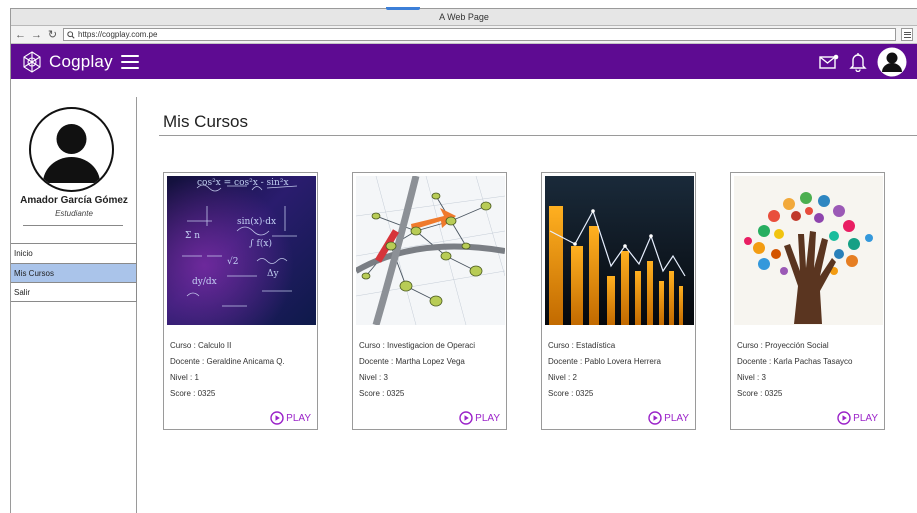 Image resolution: width=917 pixels, height=513 pixels. Describe the element at coordinates (619, 250) in the screenshot. I see `course-image-statistics` at that location.